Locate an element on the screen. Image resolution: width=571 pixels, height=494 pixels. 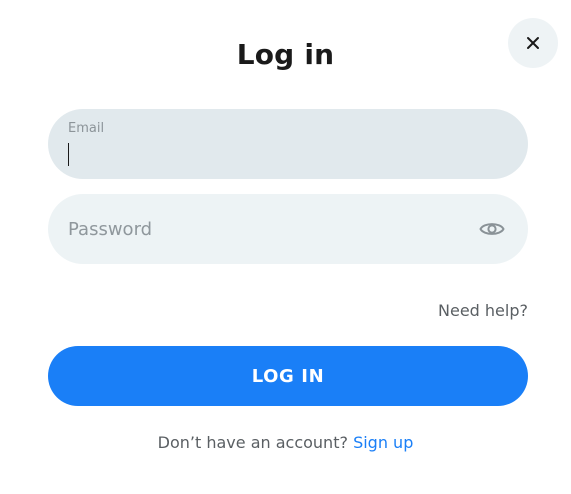
eye-icon is located at coordinates (492, 229).